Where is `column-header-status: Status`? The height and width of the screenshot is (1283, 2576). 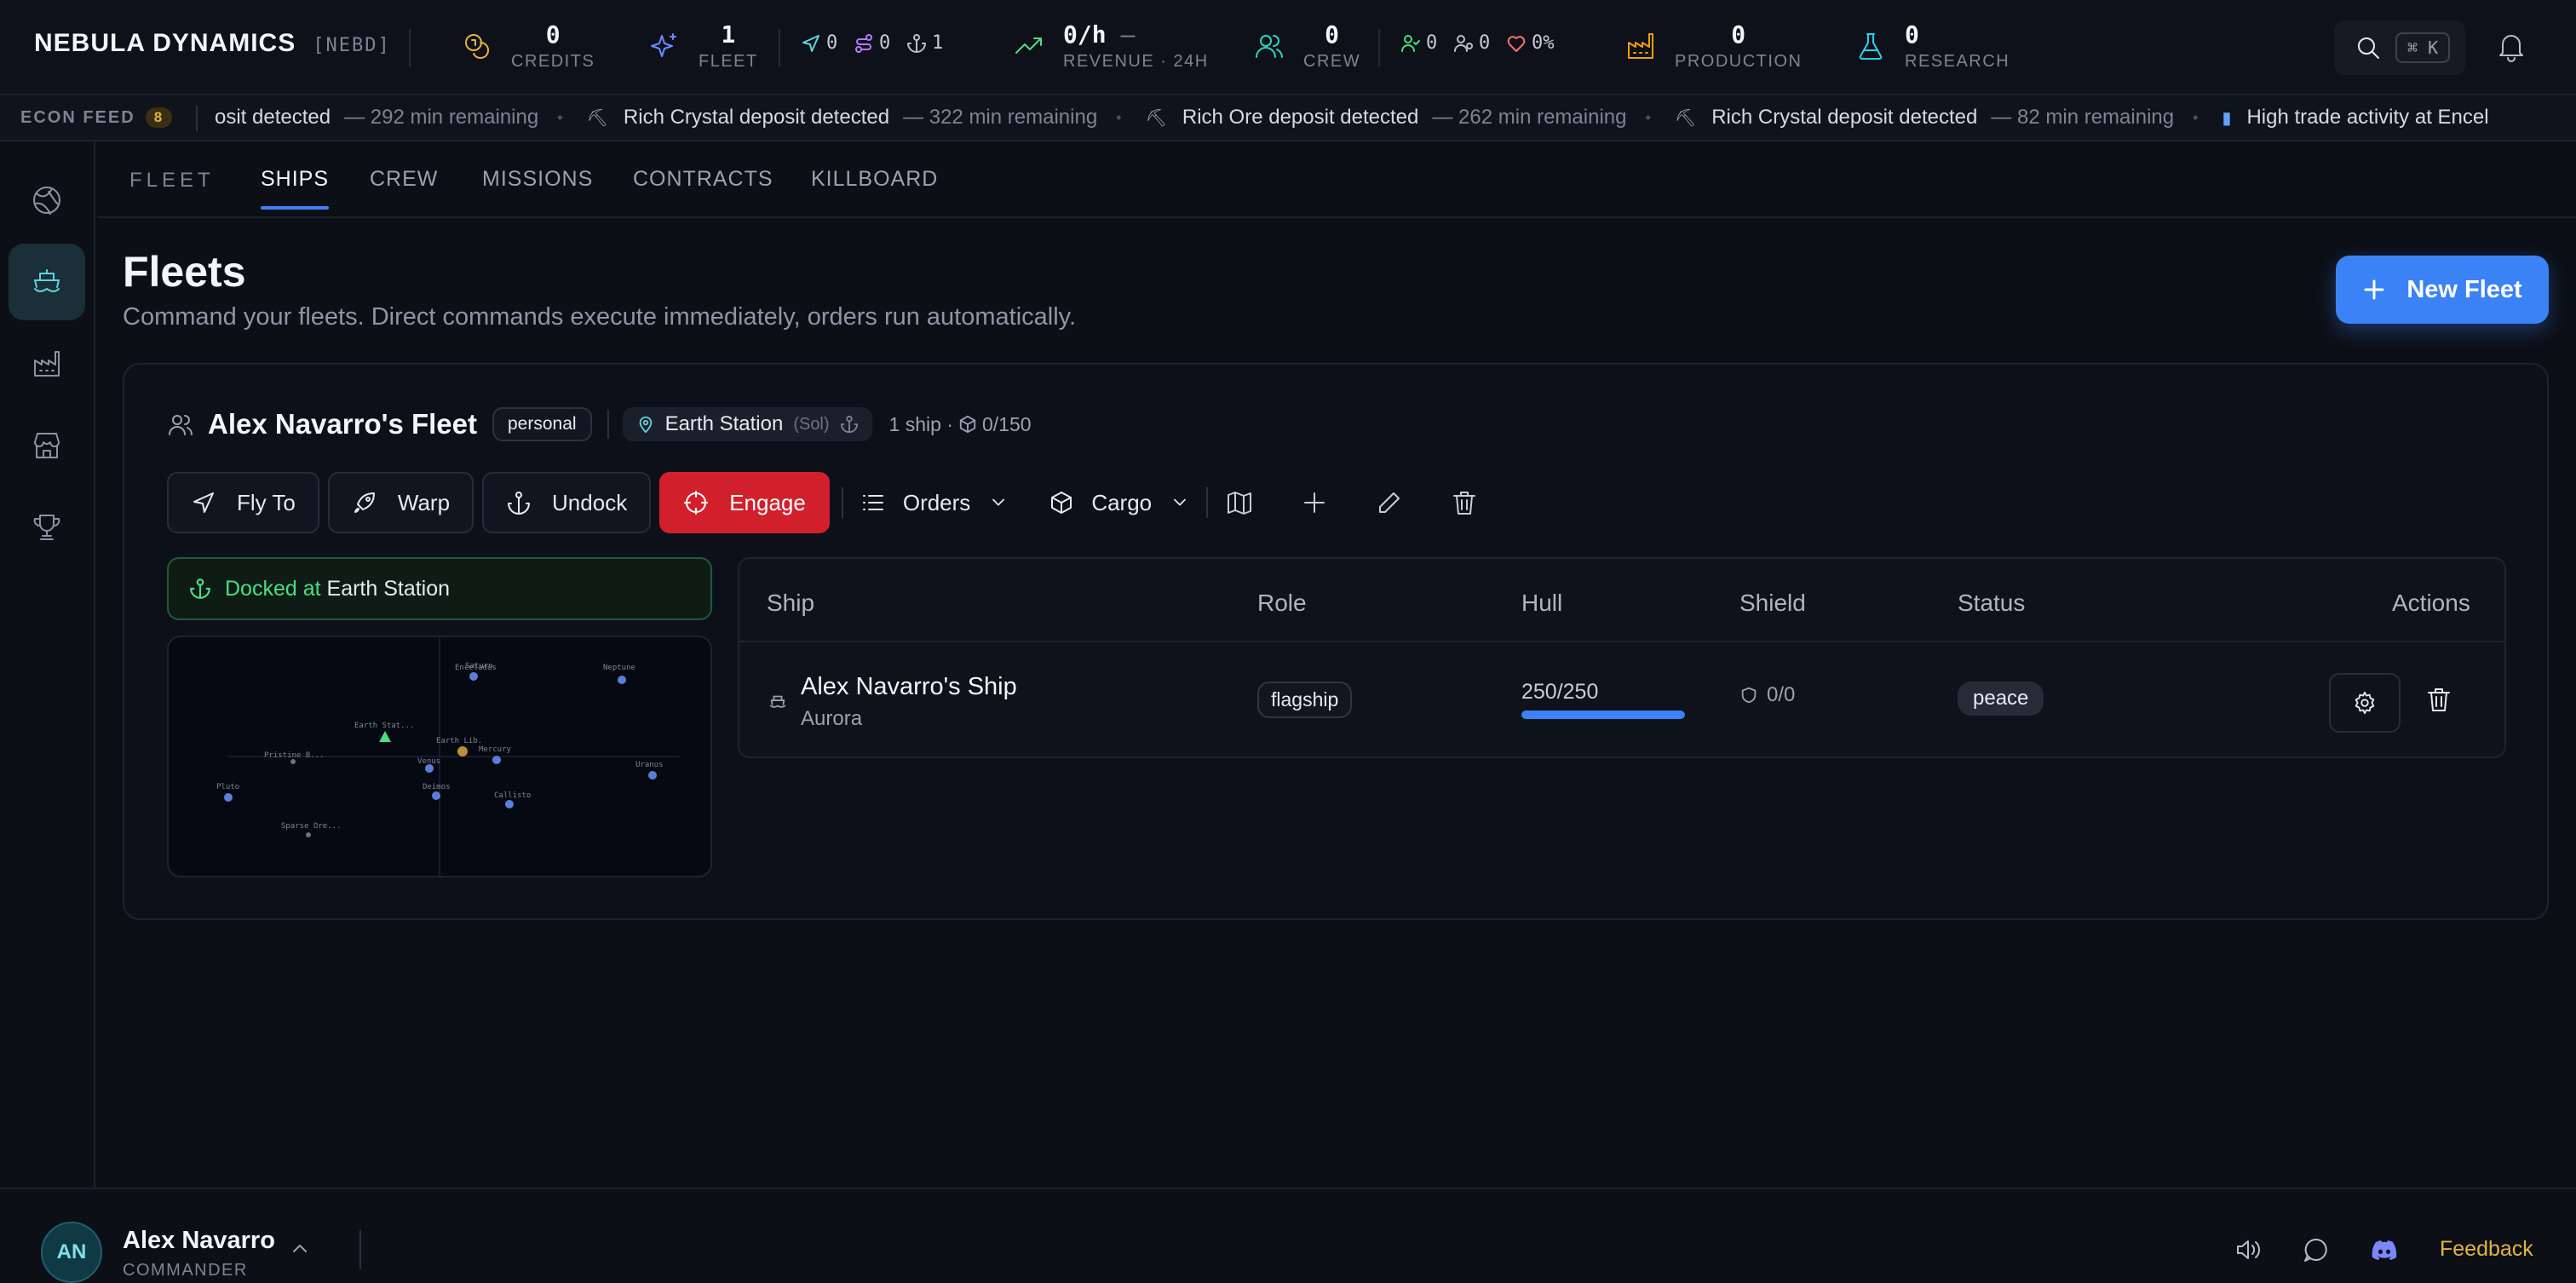 column-header-status: Status is located at coordinates (1992, 603).